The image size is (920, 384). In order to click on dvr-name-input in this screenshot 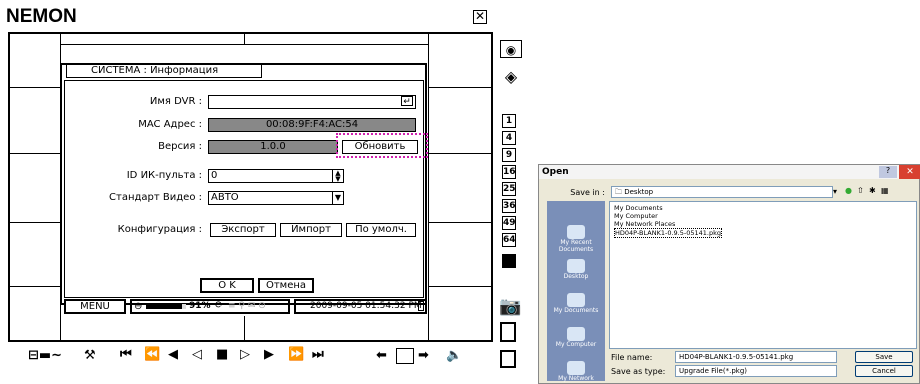, I will do `click(312, 102)`.